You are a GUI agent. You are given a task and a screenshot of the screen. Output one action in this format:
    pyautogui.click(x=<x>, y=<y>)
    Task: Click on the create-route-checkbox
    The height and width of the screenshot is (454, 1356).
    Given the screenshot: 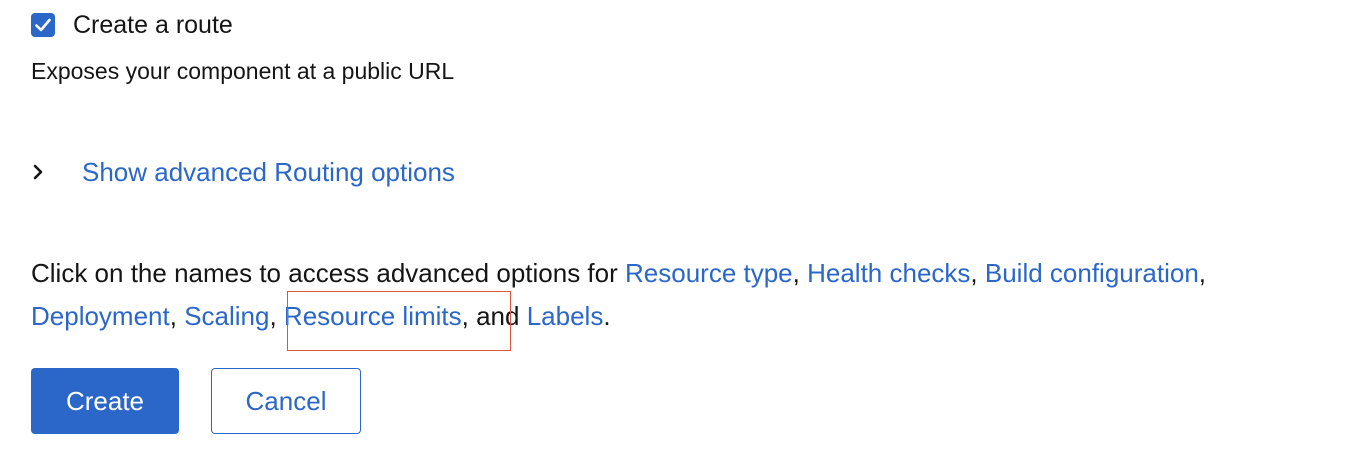 What is the action you would take?
    pyautogui.click(x=43, y=25)
    